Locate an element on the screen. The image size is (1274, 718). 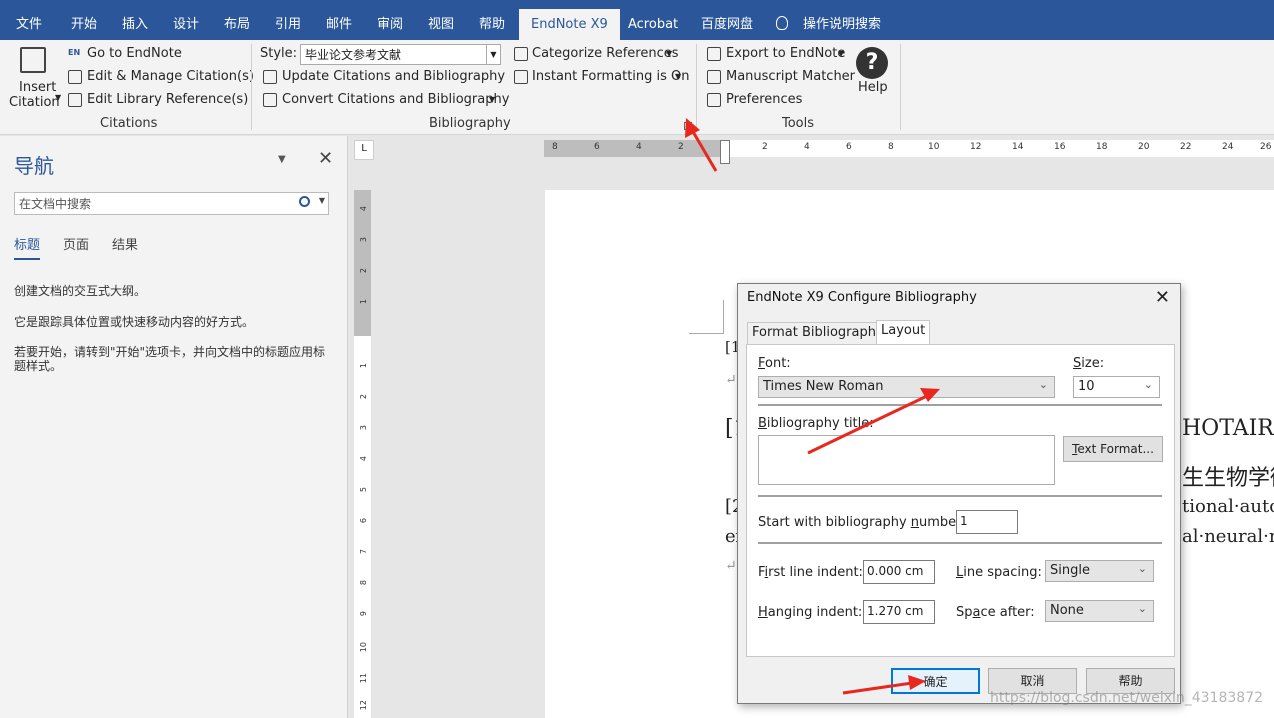
space-after-value: None is located at coordinates (1067, 610).